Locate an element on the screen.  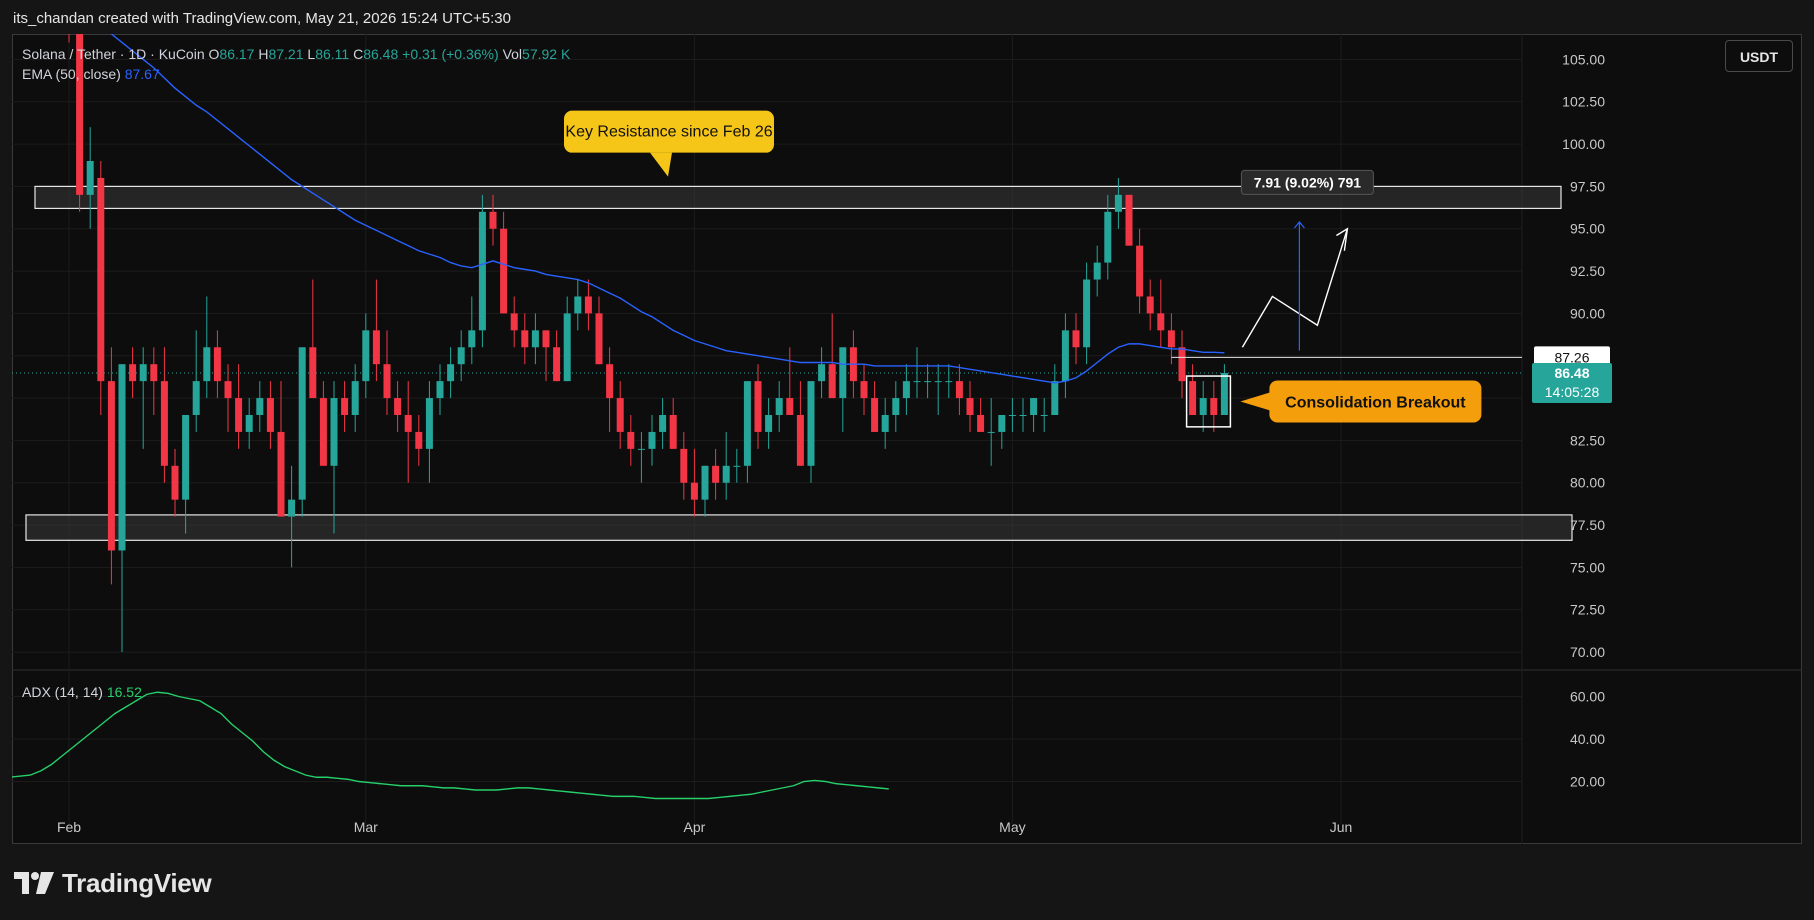
price-tick-label: 72.50 is located at coordinates (1587, 610).